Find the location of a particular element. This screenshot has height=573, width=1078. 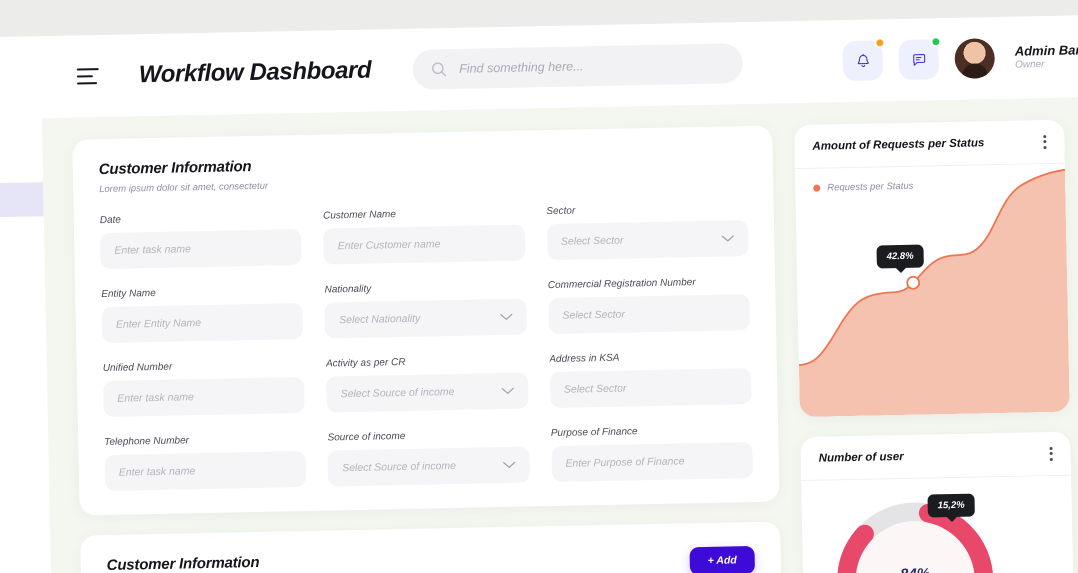

widget-header: Number of user is located at coordinates (936, 456).